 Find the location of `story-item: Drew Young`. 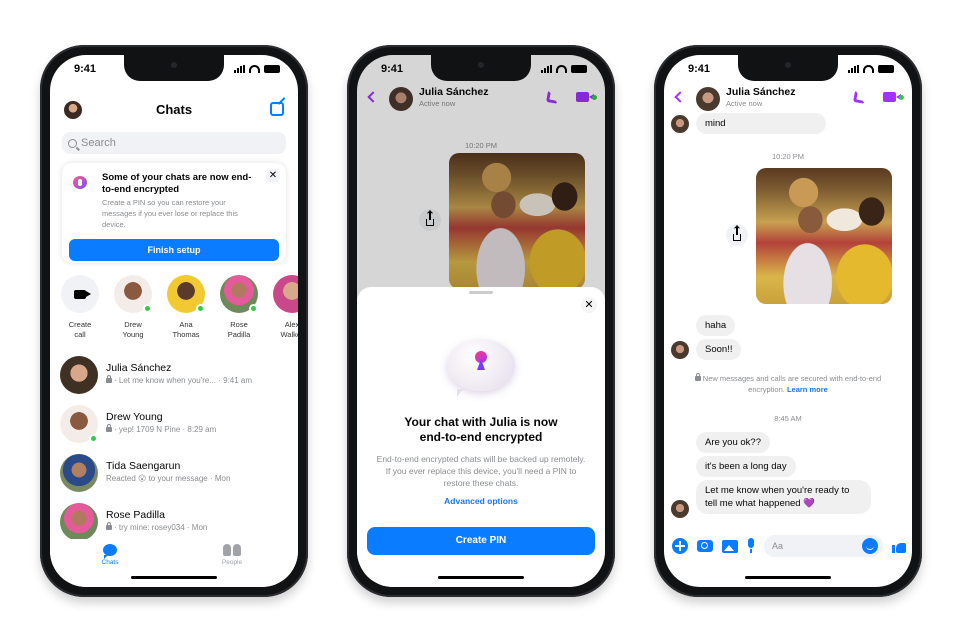

story-item: Drew Young is located at coordinates (133, 307).